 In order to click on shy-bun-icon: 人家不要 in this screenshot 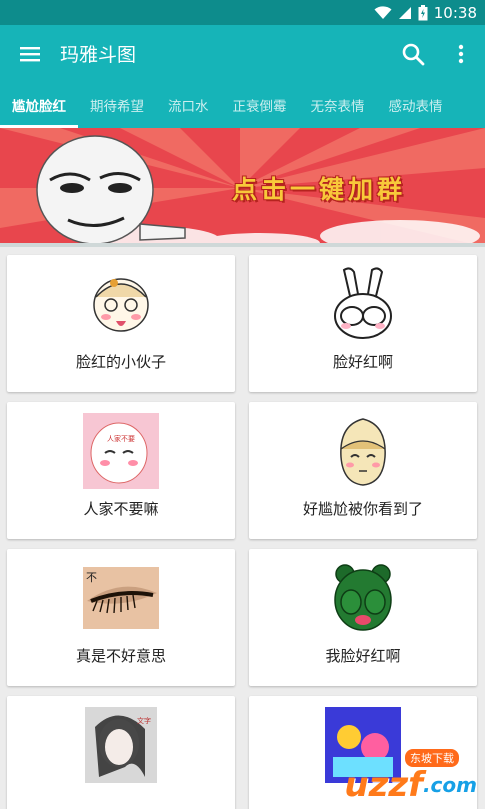, I will do `click(121, 451)`.